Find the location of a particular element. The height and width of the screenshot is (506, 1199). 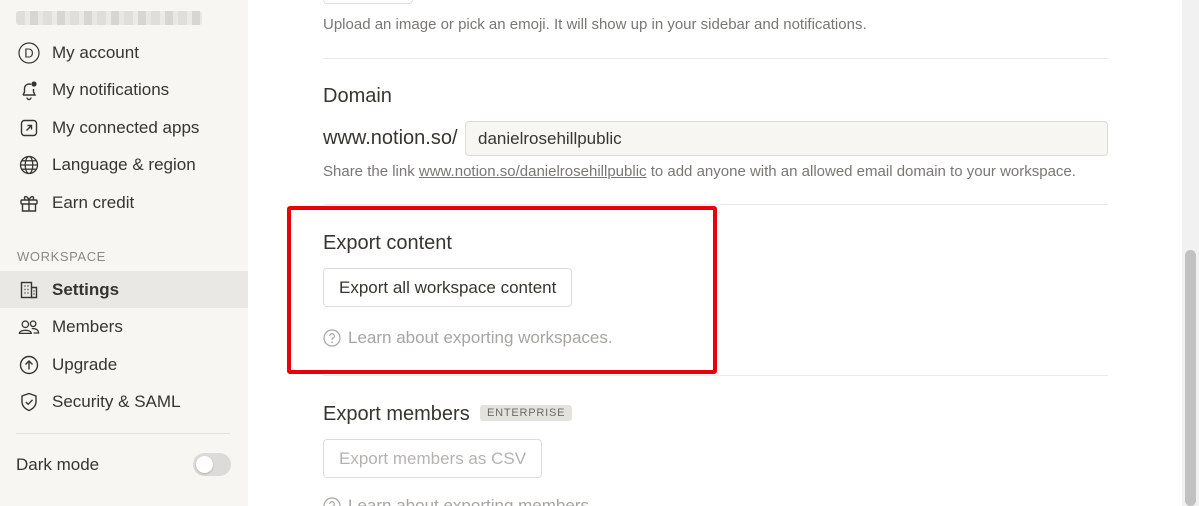

building-icon is located at coordinates (29, 290).